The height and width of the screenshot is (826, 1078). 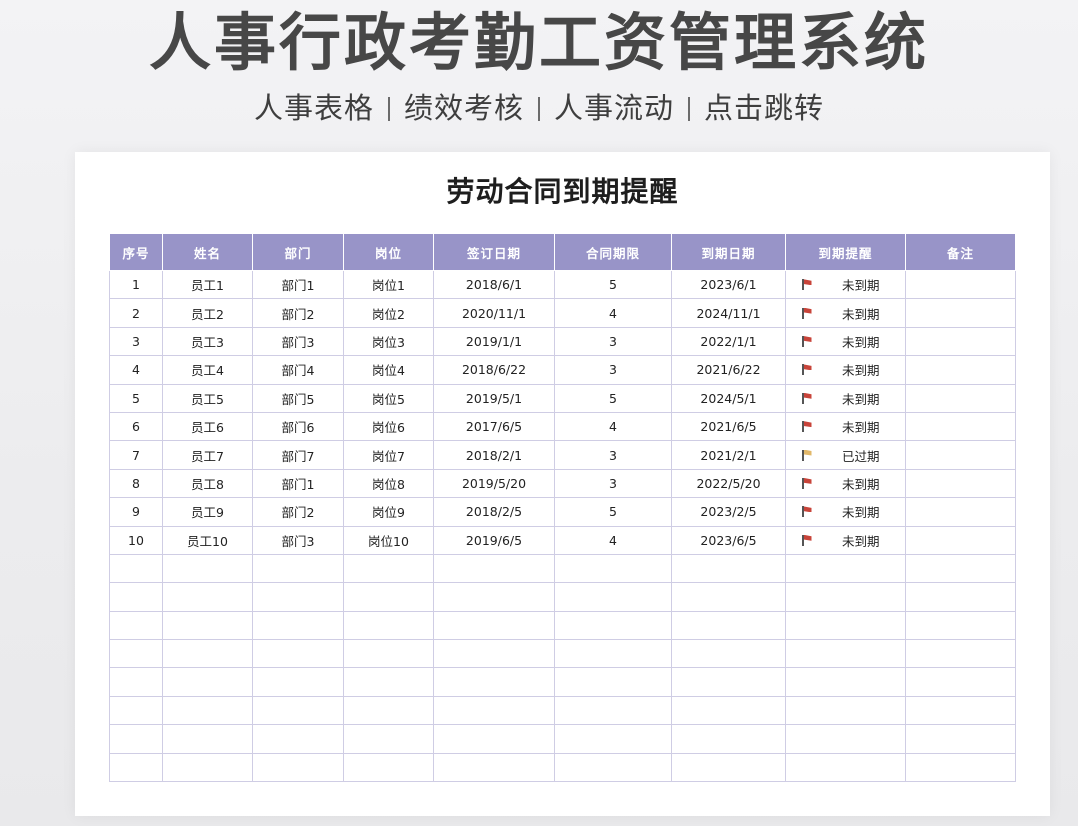 What do you see at coordinates (136, 341) in the screenshot?
I see `cell-index: 3` at bounding box center [136, 341].